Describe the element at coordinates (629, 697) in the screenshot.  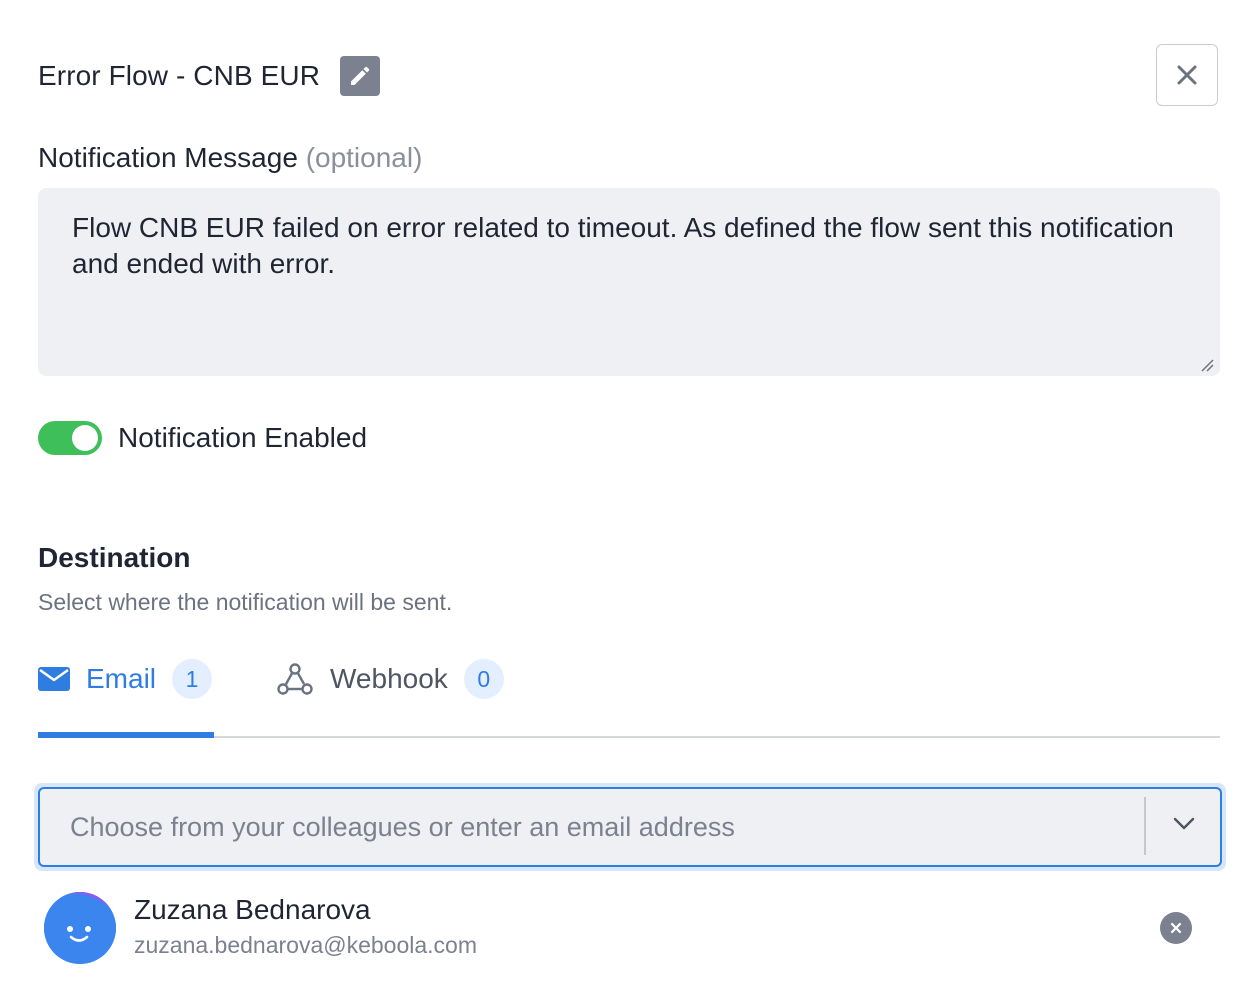
I see `destination-tabs: Email 1 Webhook 0` at that location.